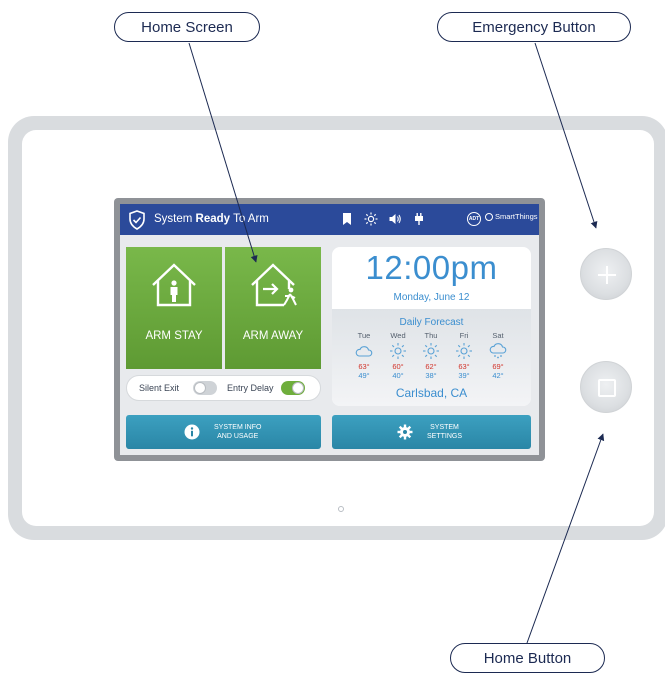 The image size is (665, 676). I want to click on square-icon, so click(607, 388).